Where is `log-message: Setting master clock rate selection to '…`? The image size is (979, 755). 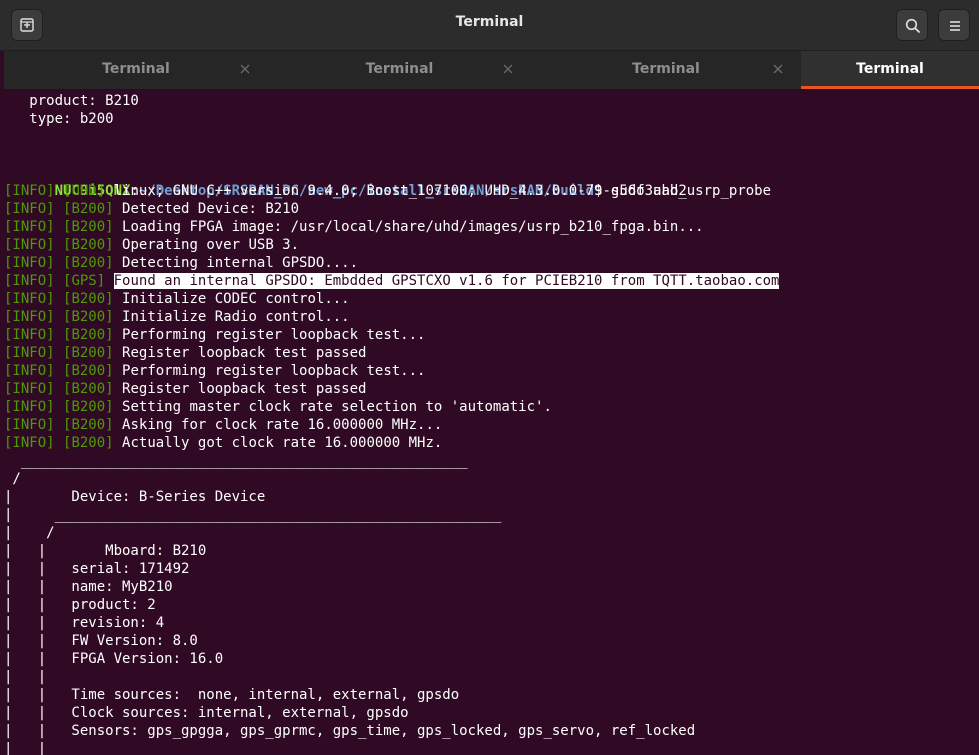
log-message: Setting master clock rate selection to '… is located at coordinates (337, 407).